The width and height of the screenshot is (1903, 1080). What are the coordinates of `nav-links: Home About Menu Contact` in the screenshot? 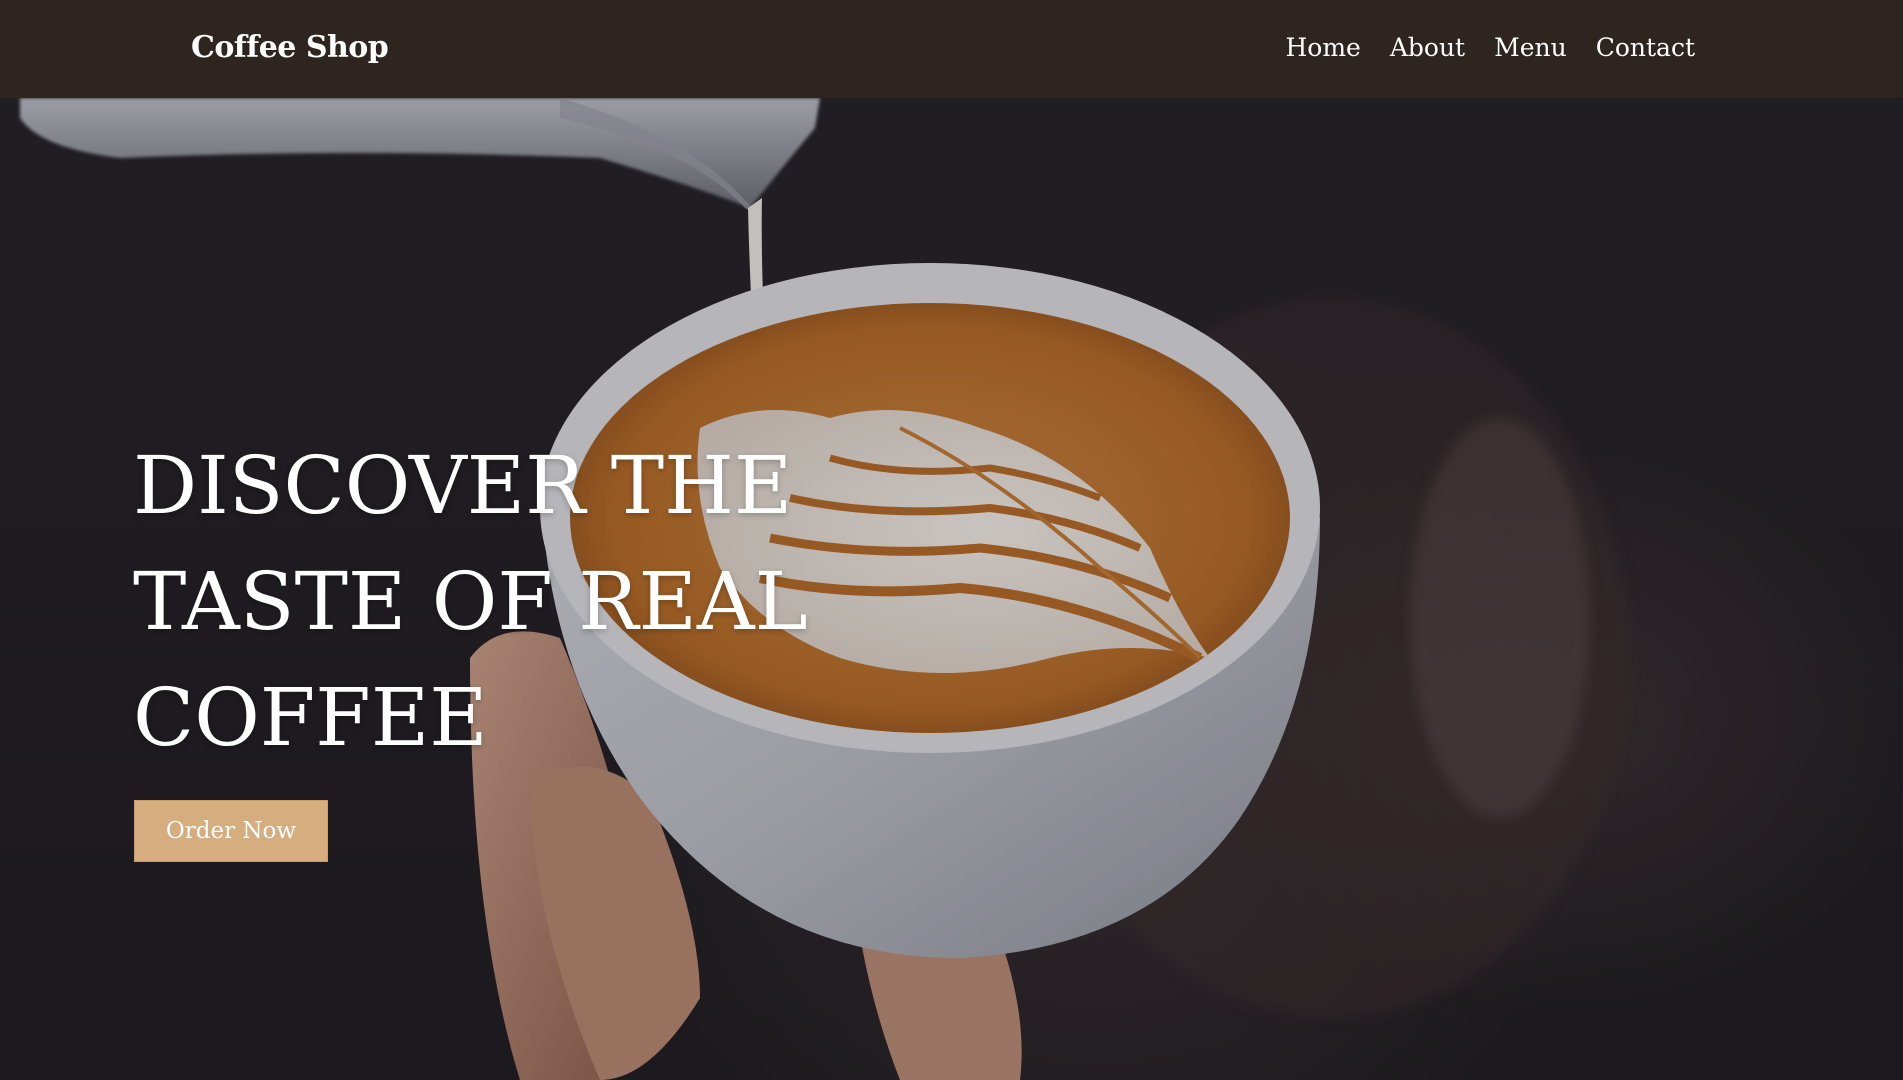 It's located at (1490, 48).